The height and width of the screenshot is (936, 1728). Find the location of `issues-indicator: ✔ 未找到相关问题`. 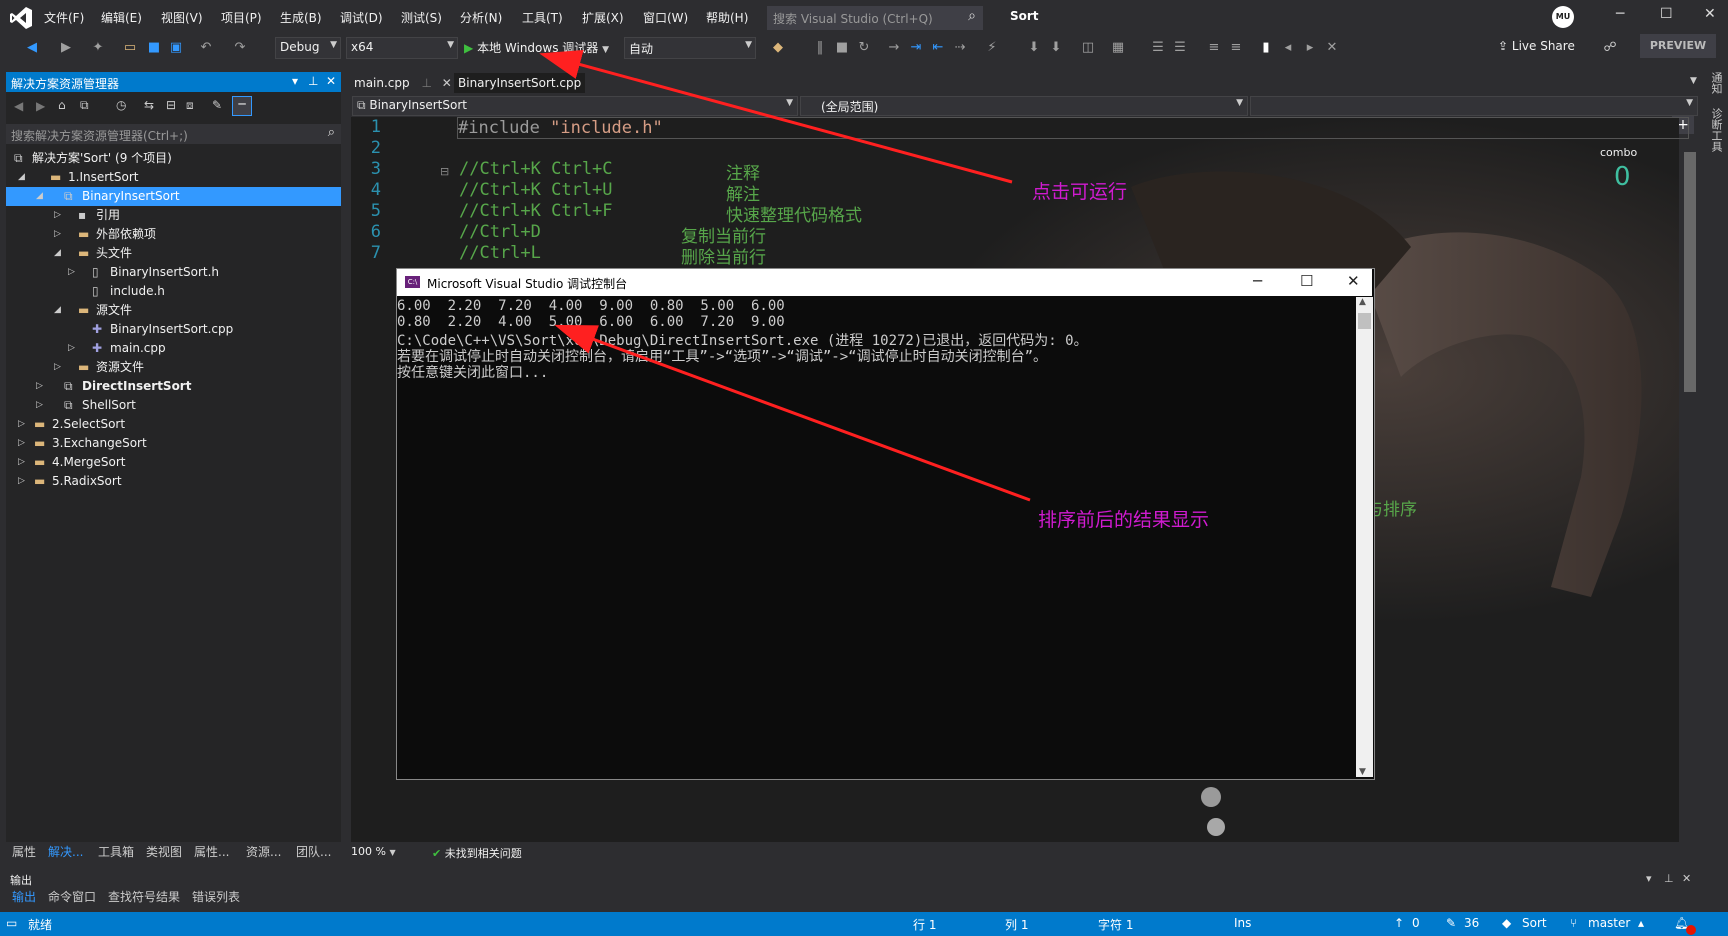

issues-indicator: ✔ 未找到相关问题 is located at coordinates (477, 853).